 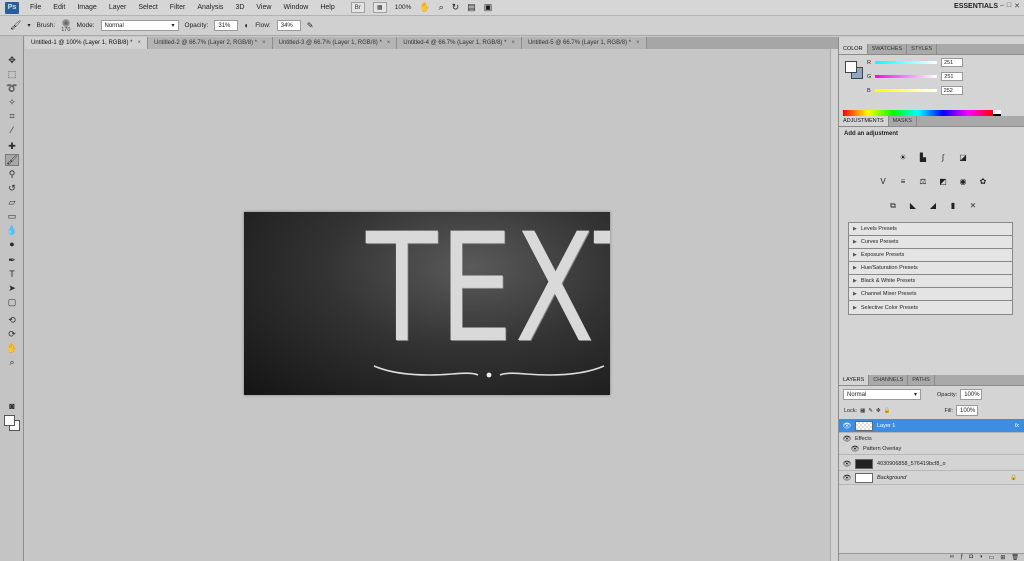 What do you see at coordinates (459, 43) in the screenshot?
I see `doc-tab-4: Untitled-4 @ 66.7% (Layer 1, RGB/8) * ×` at bounding box center [459, 43].